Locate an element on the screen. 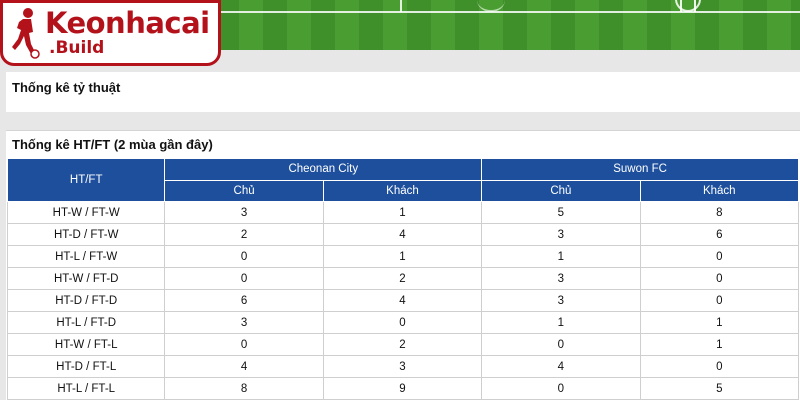 This screenshot has width=800, height=400. row-label: HT-L / FT-W is located at coordinates (86, 256).